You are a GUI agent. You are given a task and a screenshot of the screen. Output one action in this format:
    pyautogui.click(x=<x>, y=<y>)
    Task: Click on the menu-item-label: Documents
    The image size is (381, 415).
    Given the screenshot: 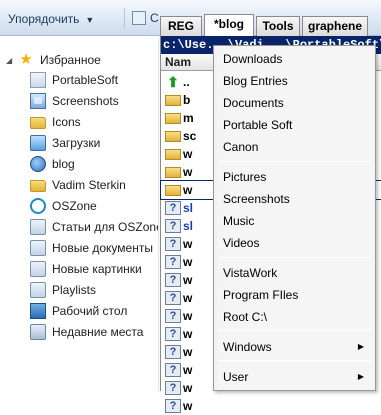 What is the action you would take?
    pyautogui.click(x=253, y=103)
    